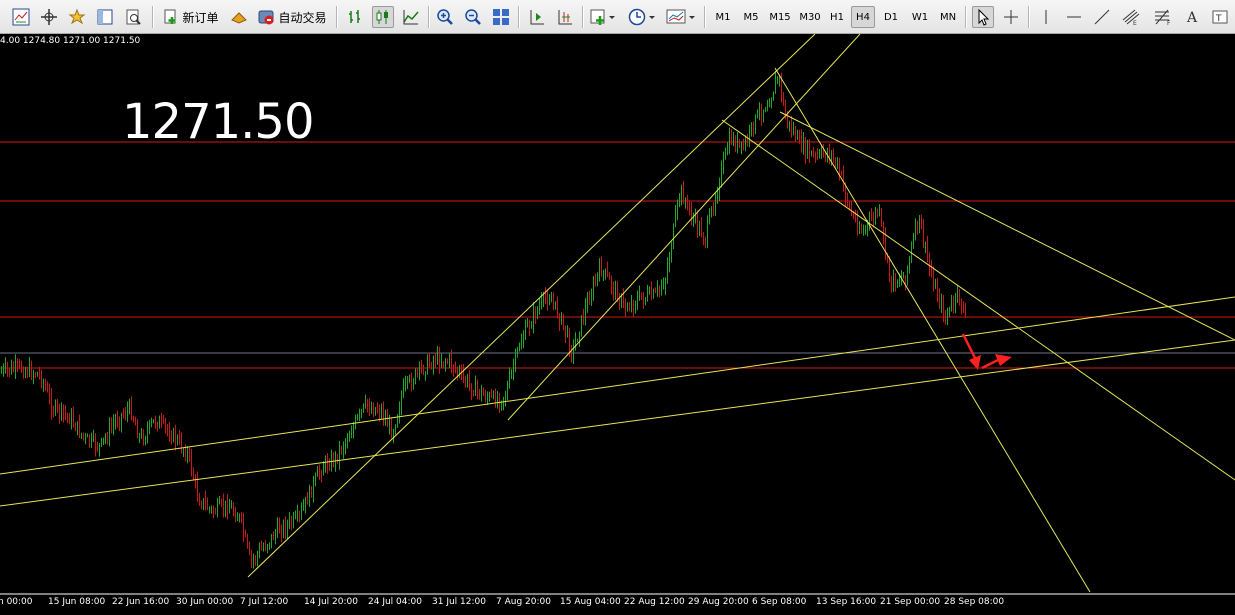  What do you see at coordinates (920, 17) in the screenshot?
I see `timeframe-w1: W1` at bounding box center [920, 17].